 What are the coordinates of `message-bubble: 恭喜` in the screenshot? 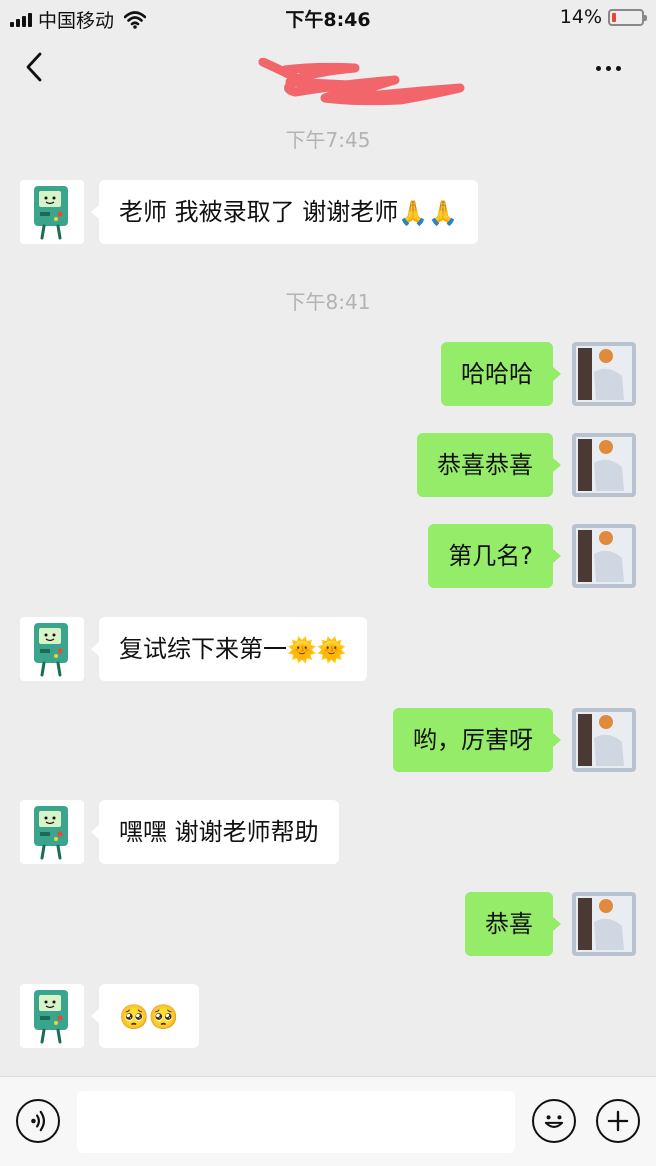 It's located at (513, 924).